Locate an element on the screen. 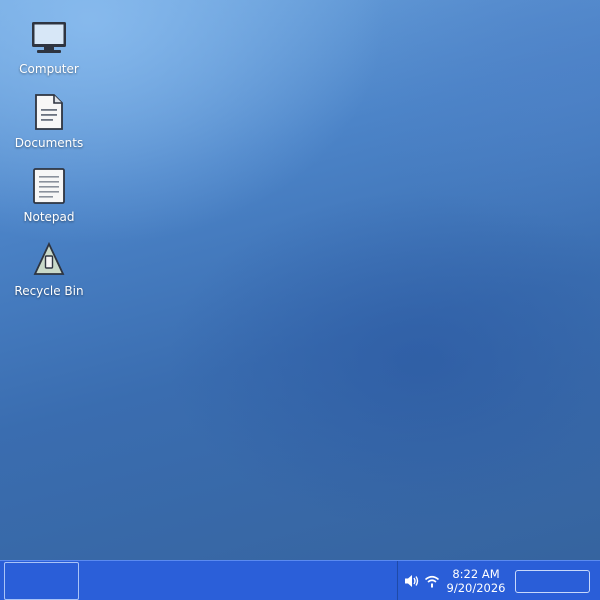 The width and height of the screenshot is (600, 600). desktop-icon-documents: Documents is located at coordinates (49, 127).